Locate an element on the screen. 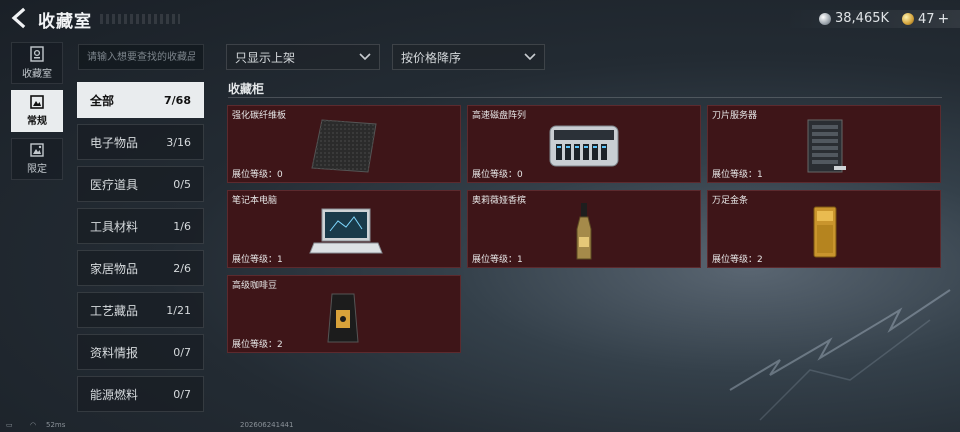 The width and height of the screenshot is (960, 432). category-label: 工具材料 is located at coordinates (114, 226).